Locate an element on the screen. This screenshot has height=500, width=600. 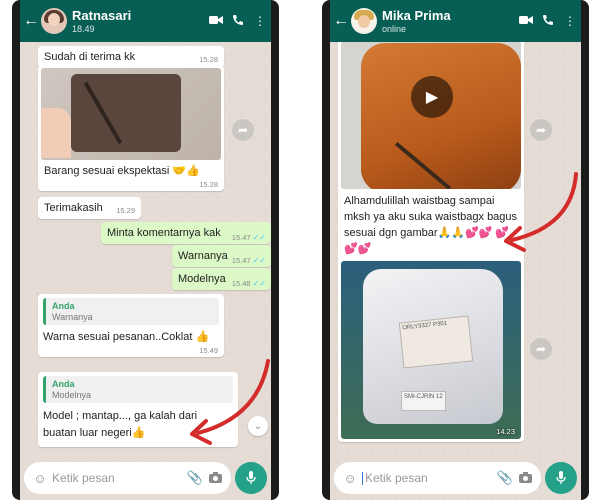
chevron-down-icon: ⌄ is located at coordinates (258, 426).